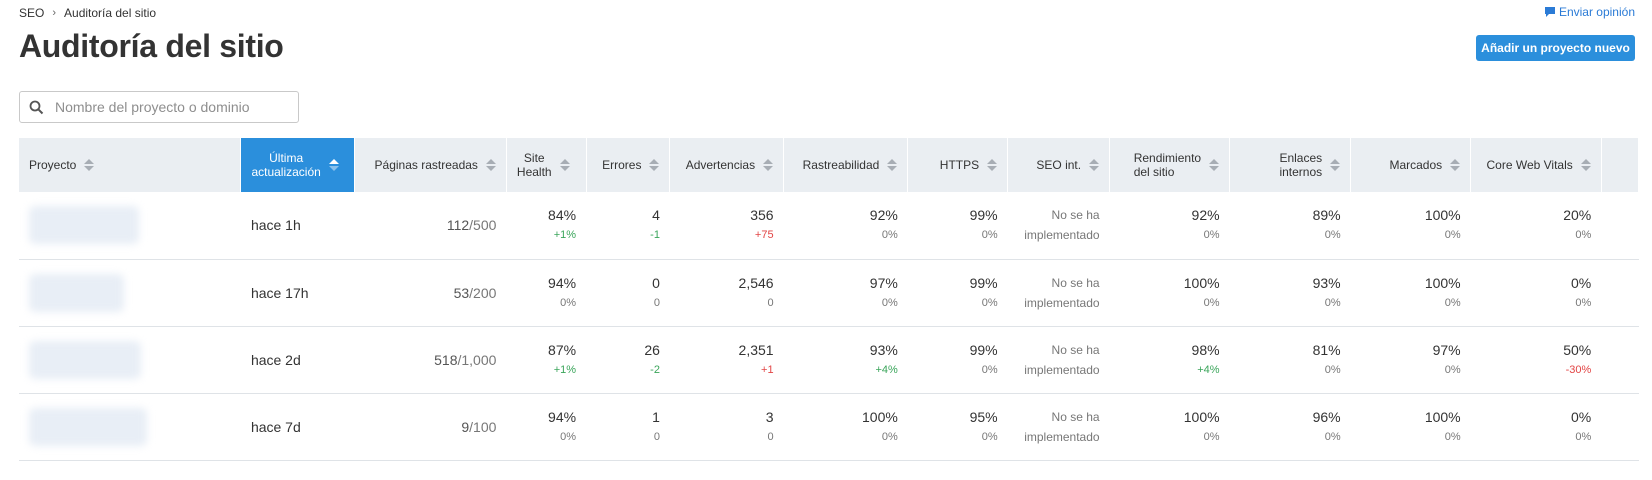 The width and height of the screenshot is (1652, 480). Describe the element at coordinates (845, 226) in the screenshot. I see `crawlability-cell: 92% 0%` at that location.